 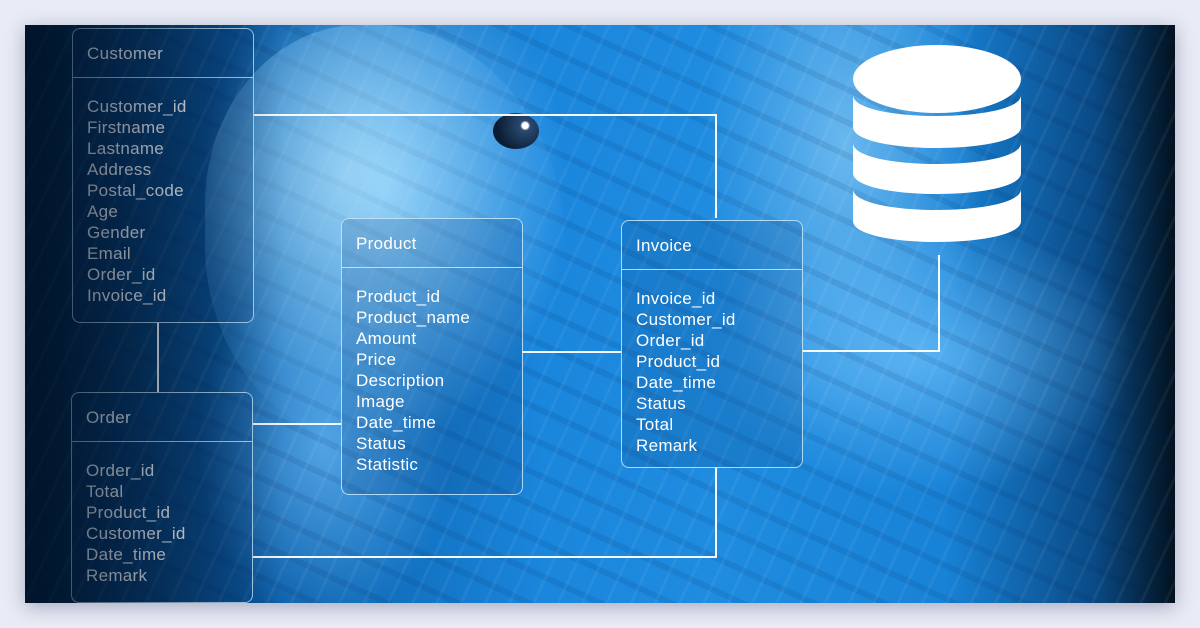 I want to click on entity-title: Customer, so click(x=163, y=53).